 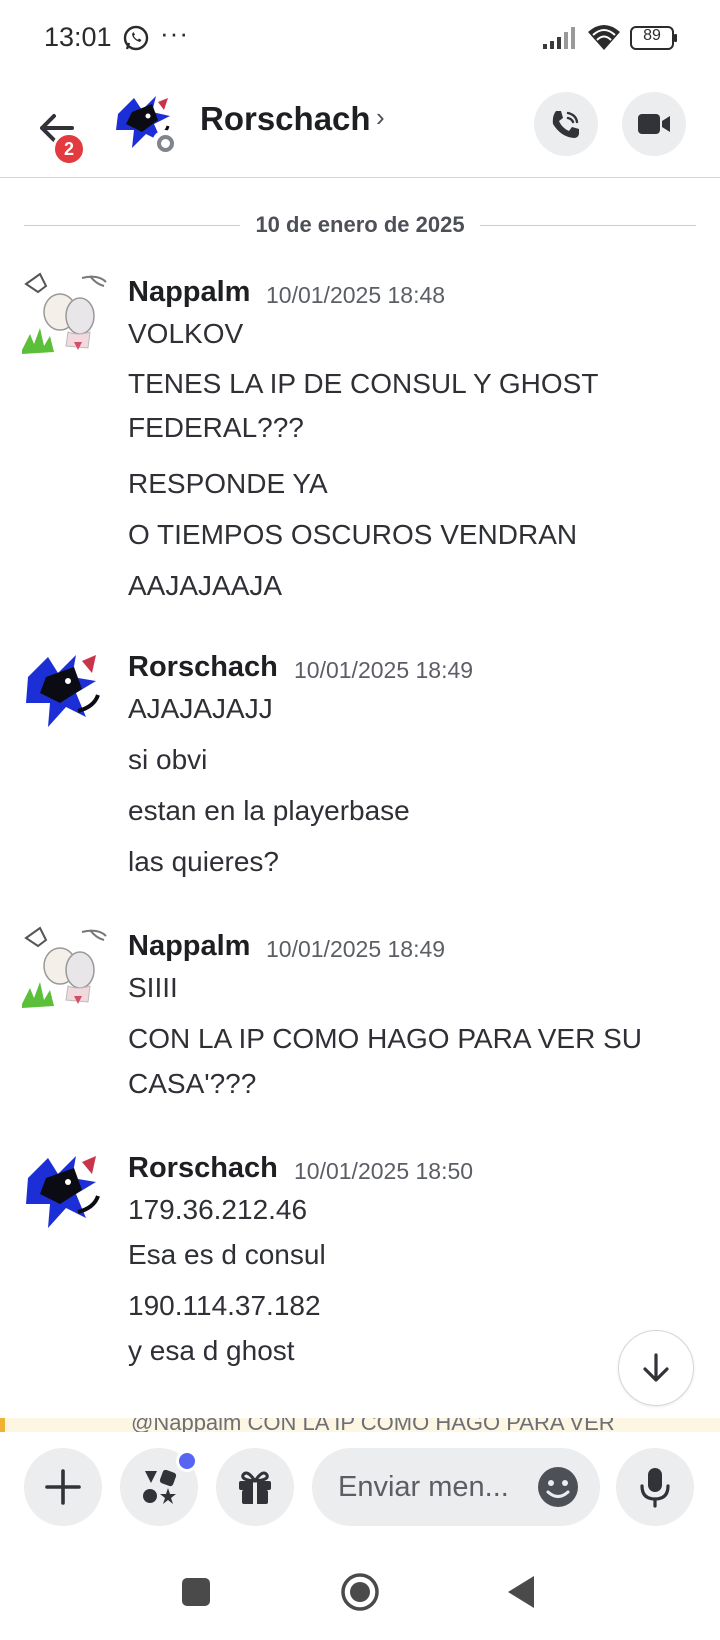 What do you see at coordinates (652, 35) in the screenshot?
I see `battery-level: 89` at bounding box center [652, 35].